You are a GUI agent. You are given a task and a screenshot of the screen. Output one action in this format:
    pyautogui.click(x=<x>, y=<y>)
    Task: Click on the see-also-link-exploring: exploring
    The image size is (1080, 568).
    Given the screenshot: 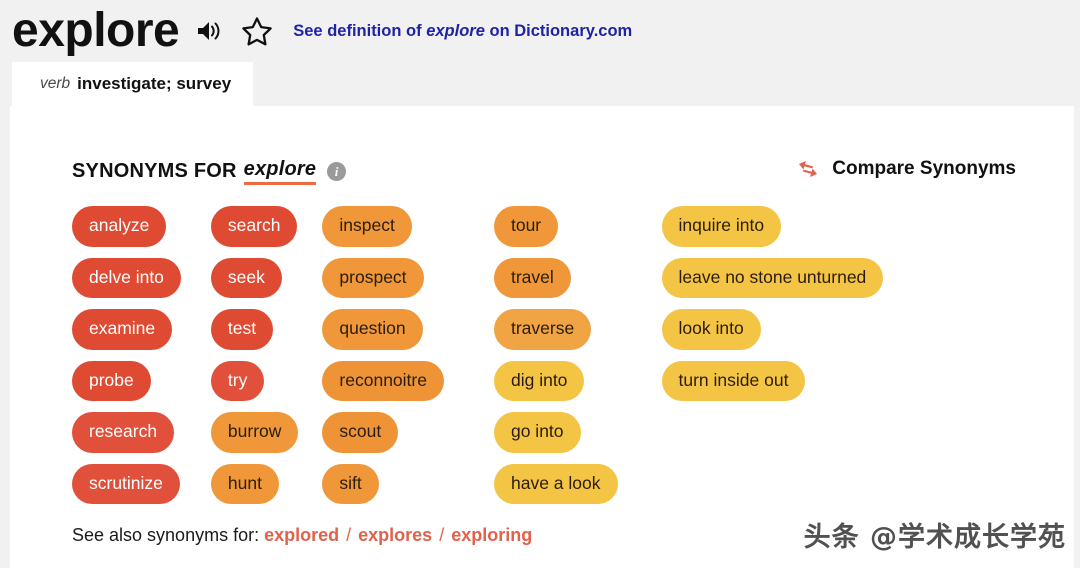 What is the action you would take?
    pyautogui.click(x=491, y=535)
    